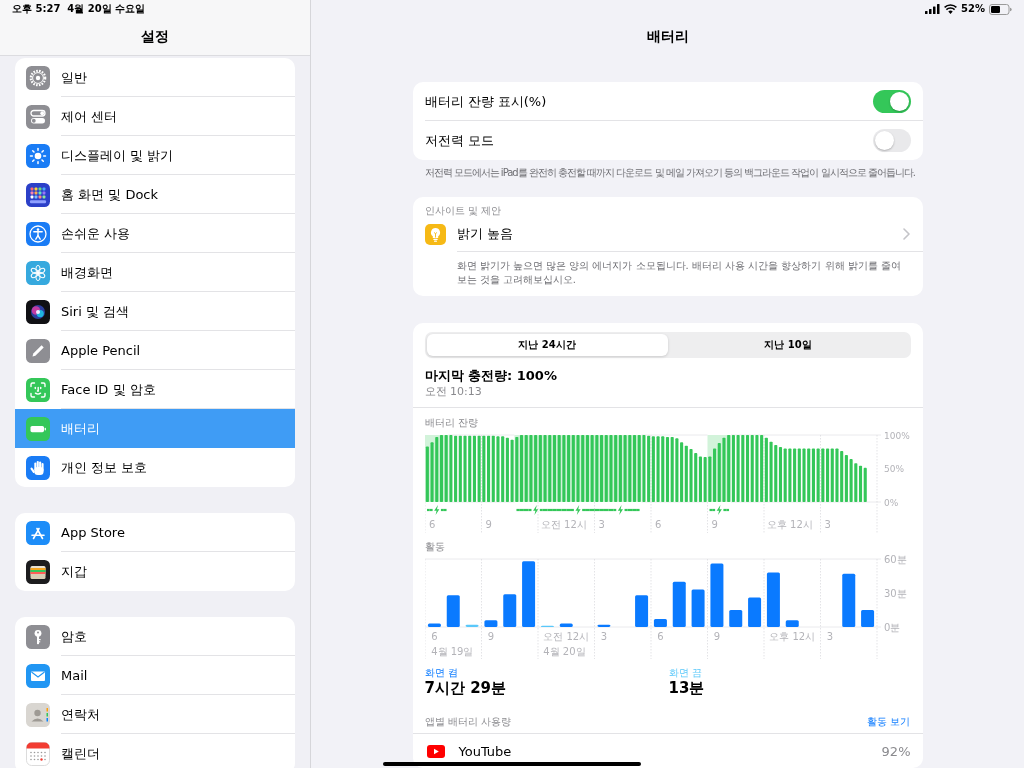 Image resolution: width=1024 pixels, height=768 pixels. What do you see at coordinates (38, 714) in the screenshot?
I see `contact-icon` at bounding box center [38, 714].